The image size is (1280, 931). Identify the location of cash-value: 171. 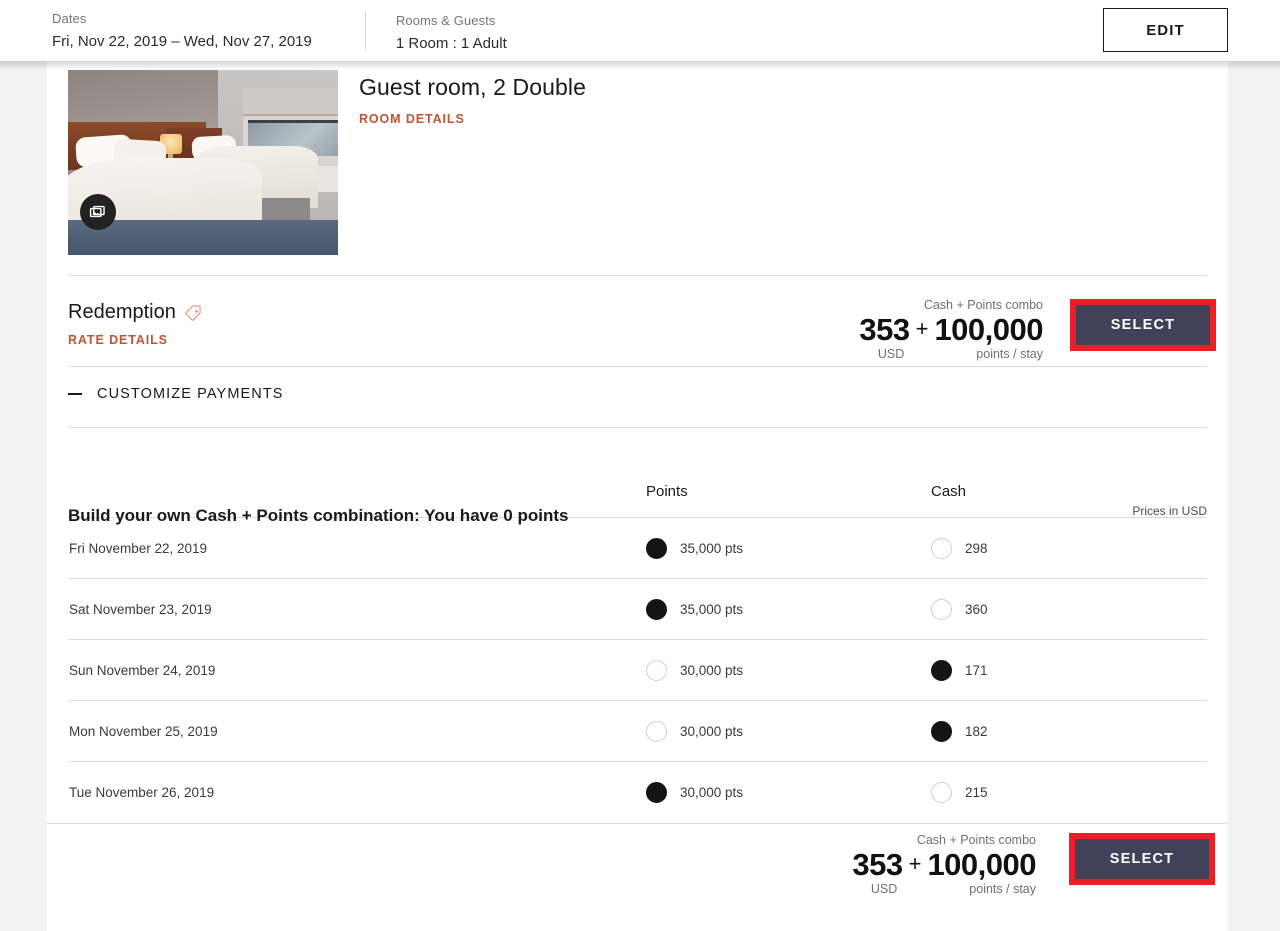
(976, 670).